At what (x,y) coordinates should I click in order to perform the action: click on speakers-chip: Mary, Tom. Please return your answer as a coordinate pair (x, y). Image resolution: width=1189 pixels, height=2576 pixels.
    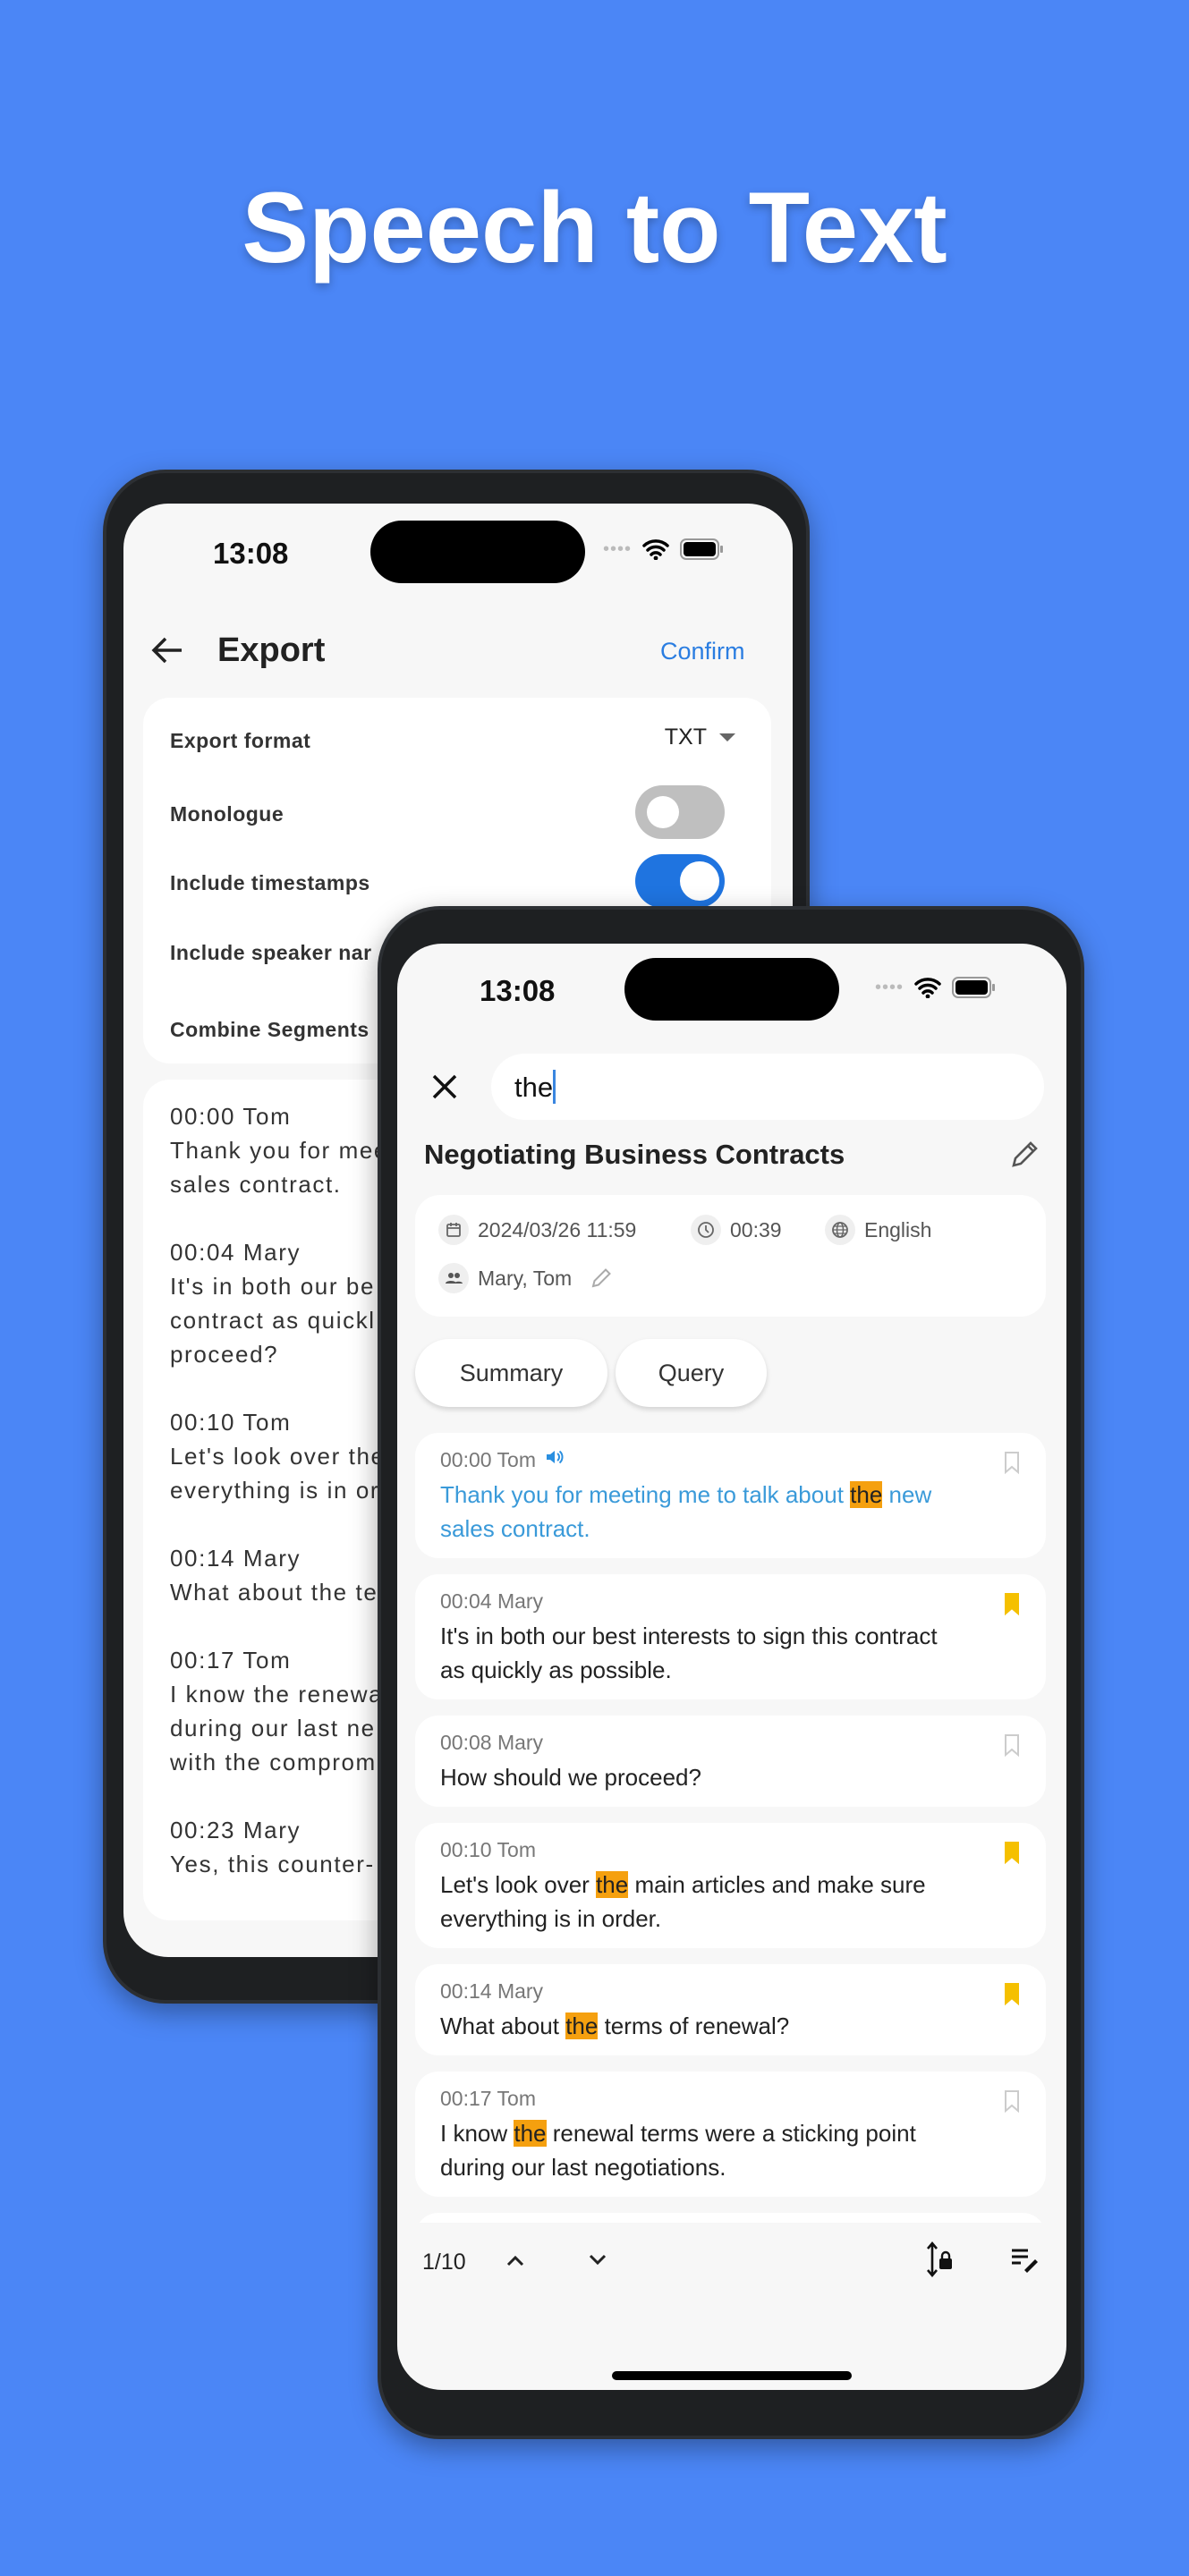
    Looking at the image, I should click on (525, 1278).